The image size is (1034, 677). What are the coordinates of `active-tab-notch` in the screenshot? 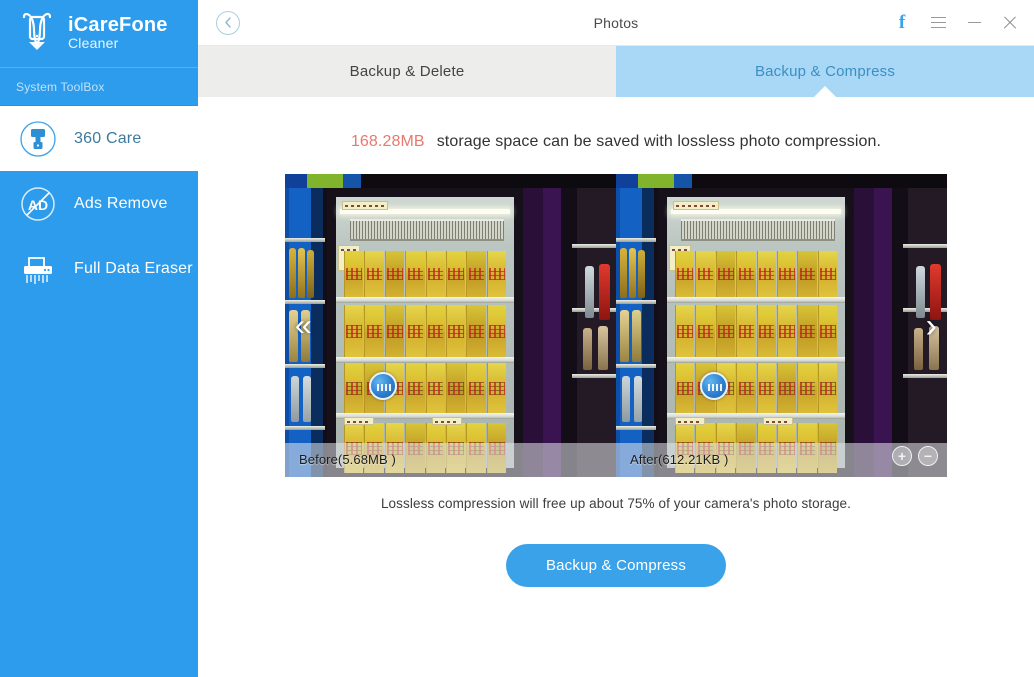 It's located at (825, 91).